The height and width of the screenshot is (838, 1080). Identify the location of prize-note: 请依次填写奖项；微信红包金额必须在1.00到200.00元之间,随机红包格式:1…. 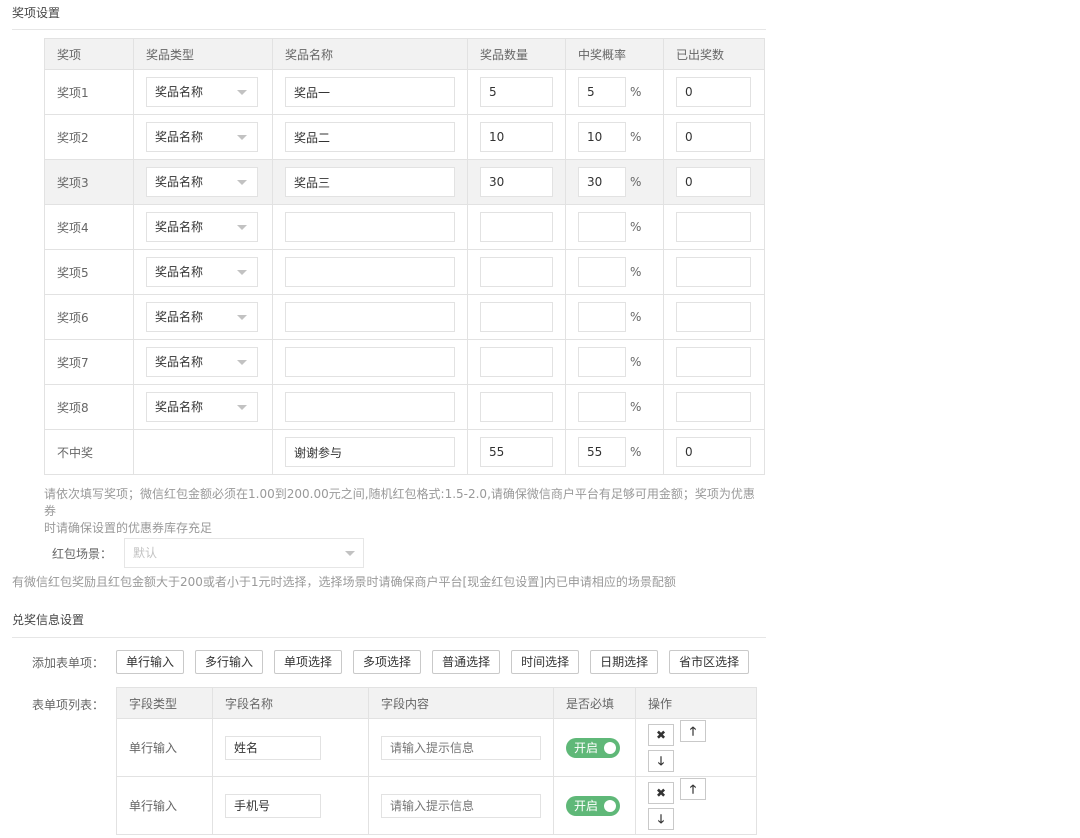
(404, 511).